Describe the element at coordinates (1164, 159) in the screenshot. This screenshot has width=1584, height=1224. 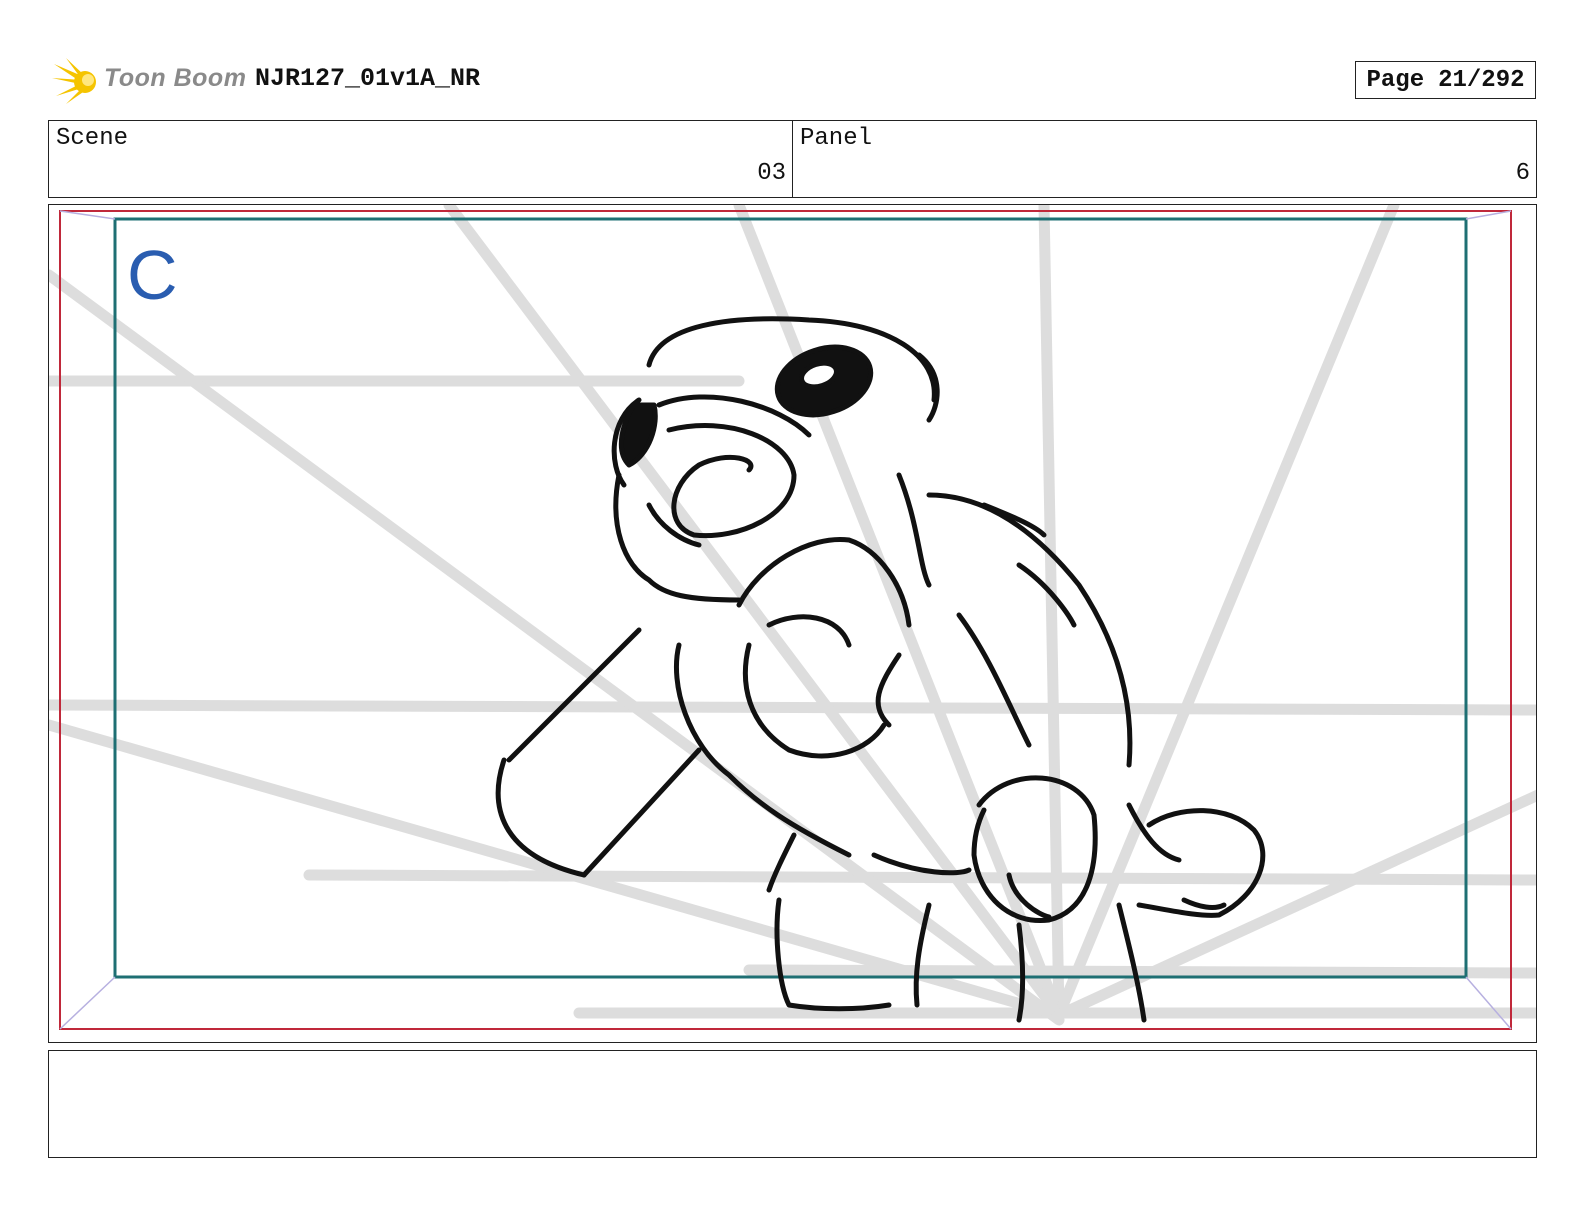
I see `panel-cell: Panel 6` at that location.